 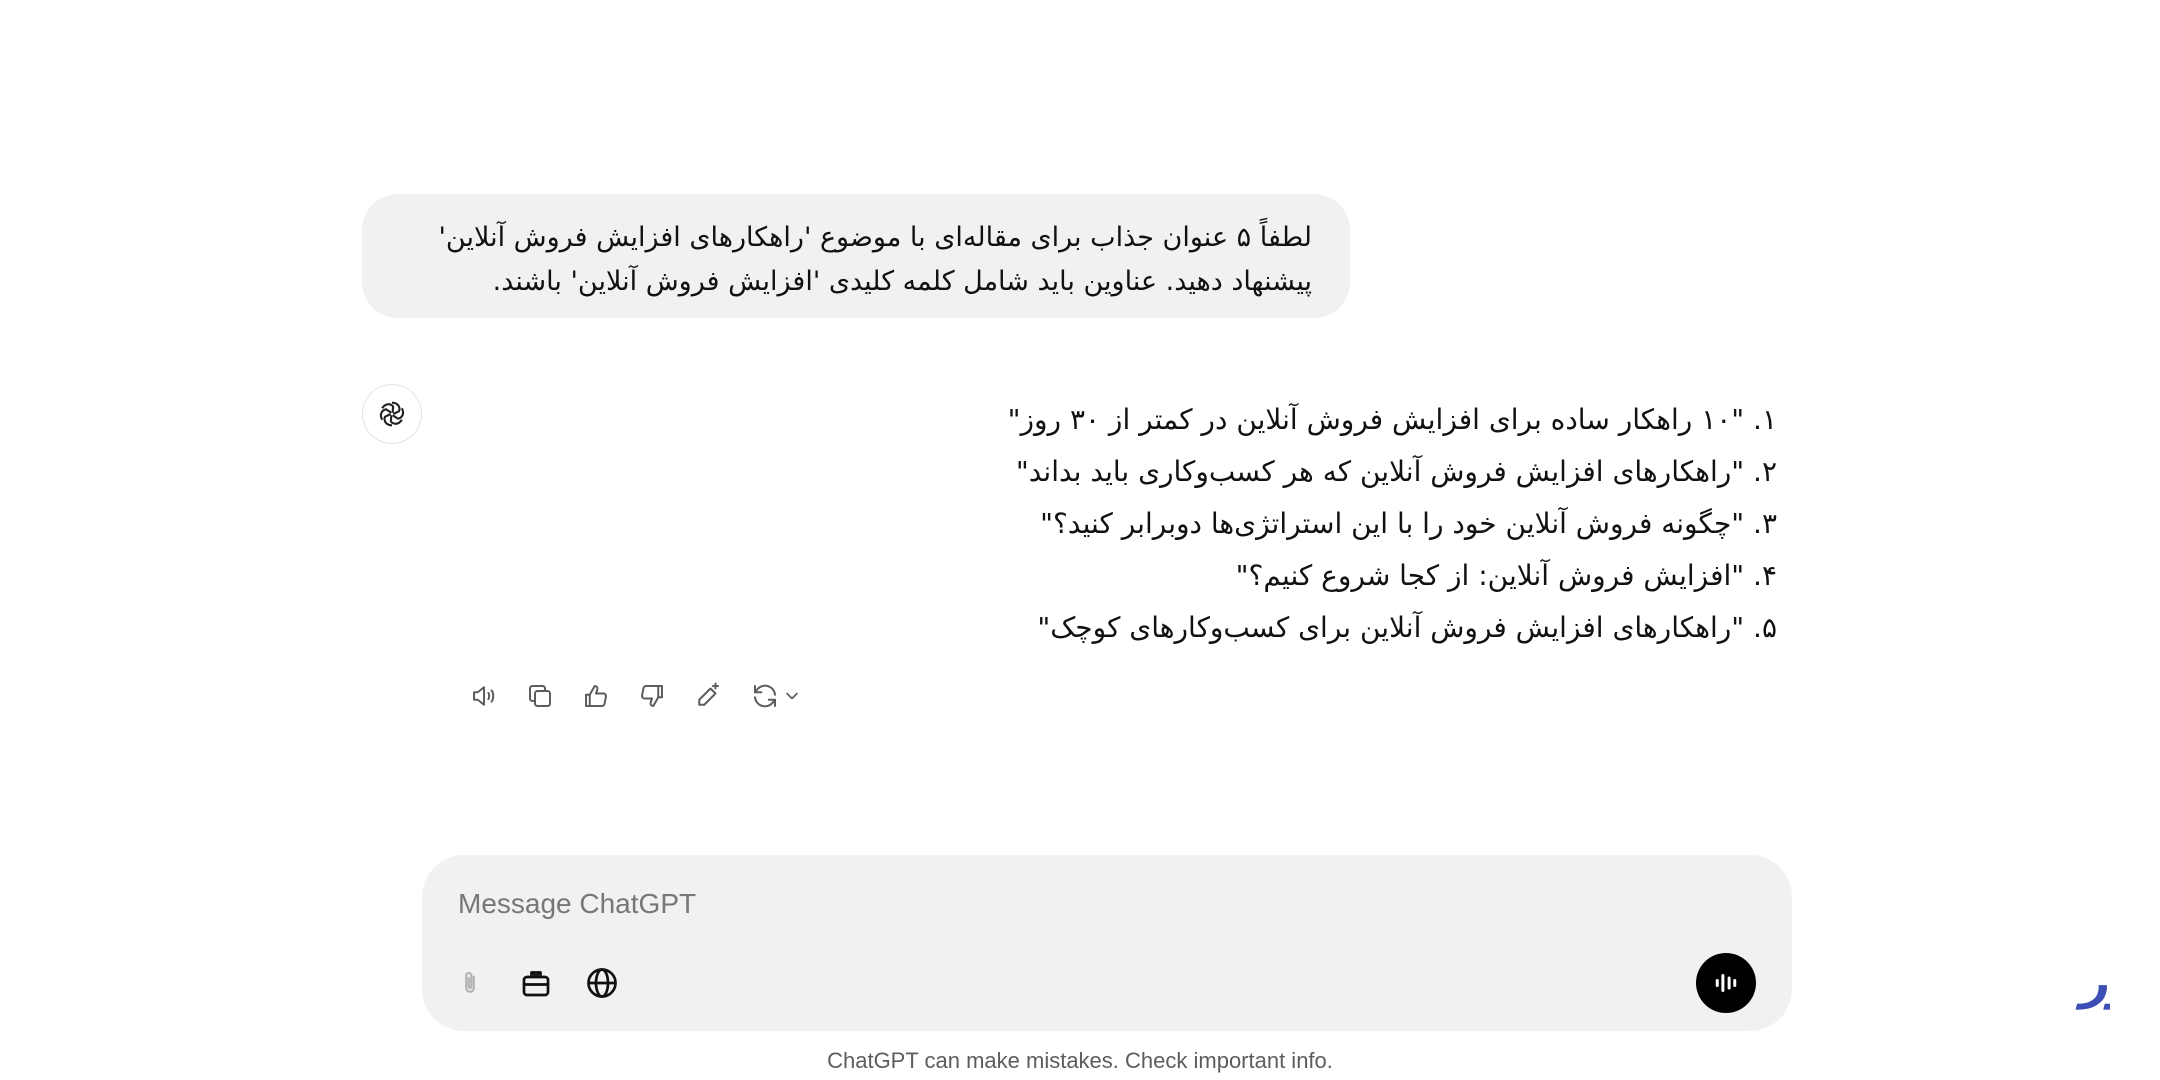 I want to click on thumbs-up-icon, so click(x=596, y=696).